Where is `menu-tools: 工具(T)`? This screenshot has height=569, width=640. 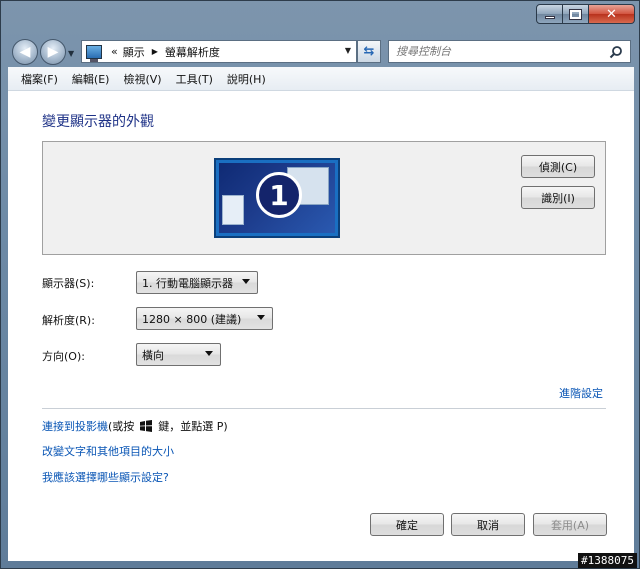 menu-tools: 工具(T) is located at coordinates (194, 79).